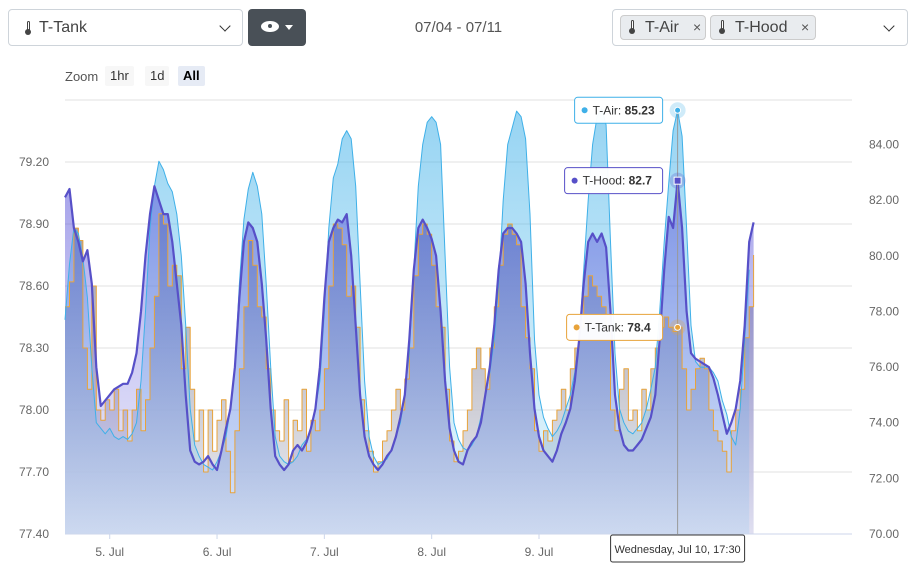 The image size is (909, 569). I want to click on y-left-tick-label: 77.70, so click(34, 472).